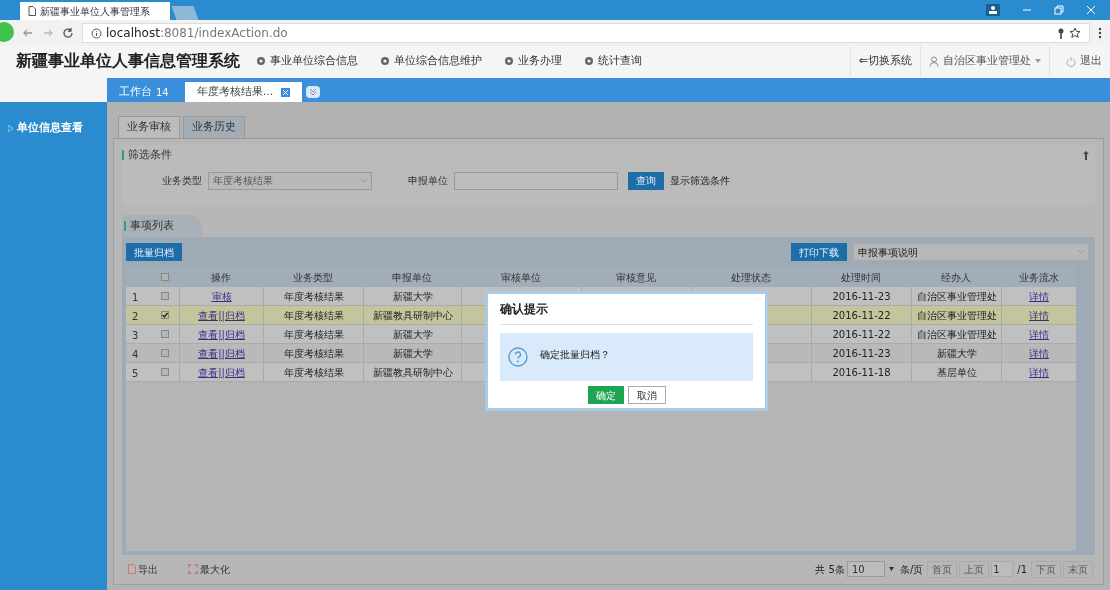 This screenshot has height=590, width=1110. What do you see at coordinates (751, 277) in the screenshot?
I see `column-header: 处理状态` at bounding box center [751, 277].